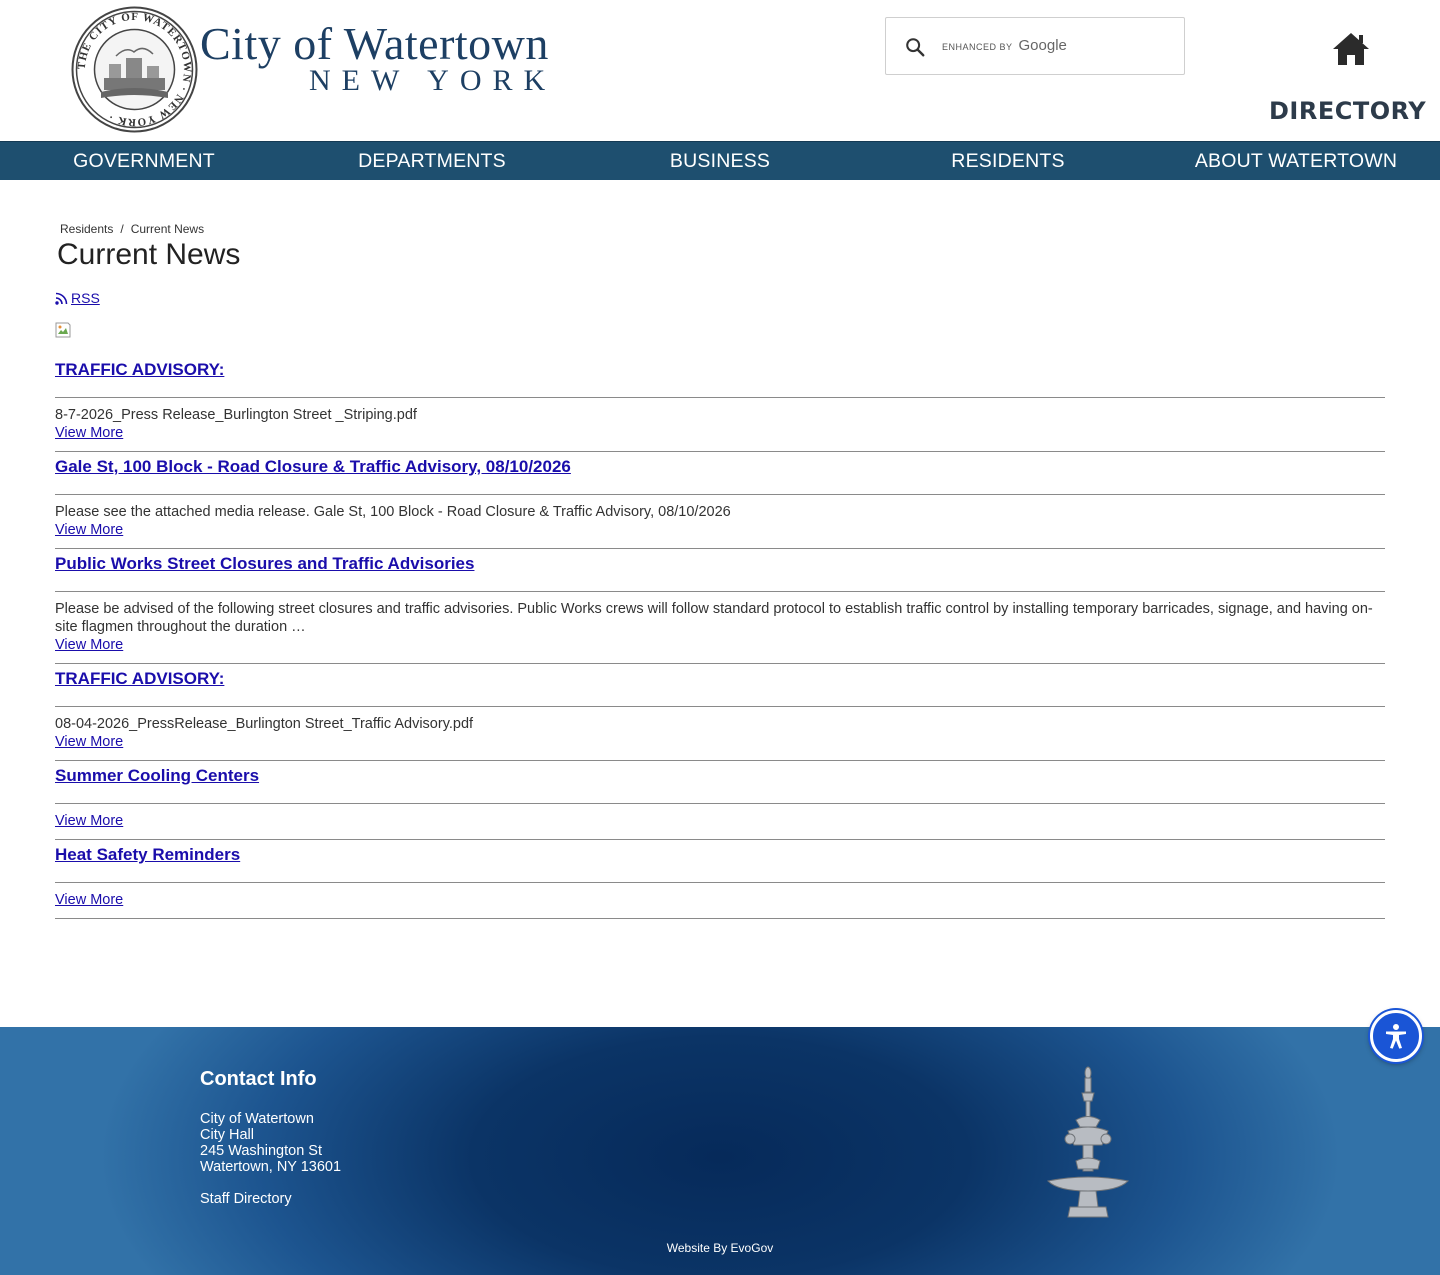 This screenshot has width=1440, height=1275. What do you see at coordinates (149, 254) in the screenshot?
I see `page-title: Current News` at bounding box center [149, 254].